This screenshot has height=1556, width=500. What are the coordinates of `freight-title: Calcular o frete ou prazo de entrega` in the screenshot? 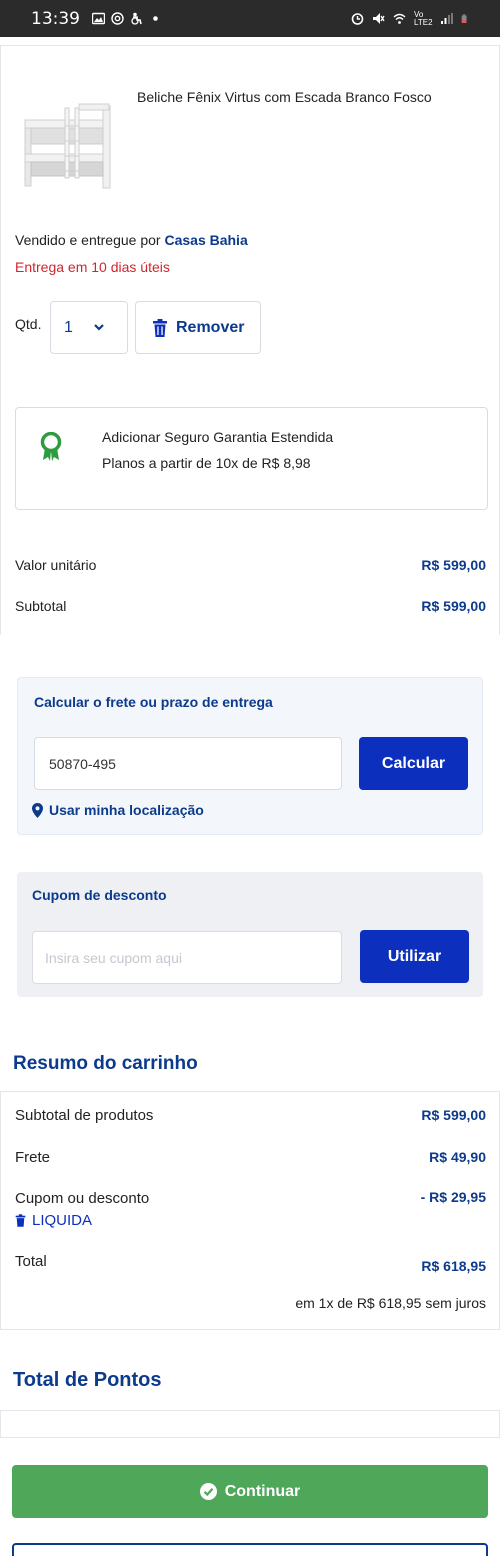 It's located at (153, 702).